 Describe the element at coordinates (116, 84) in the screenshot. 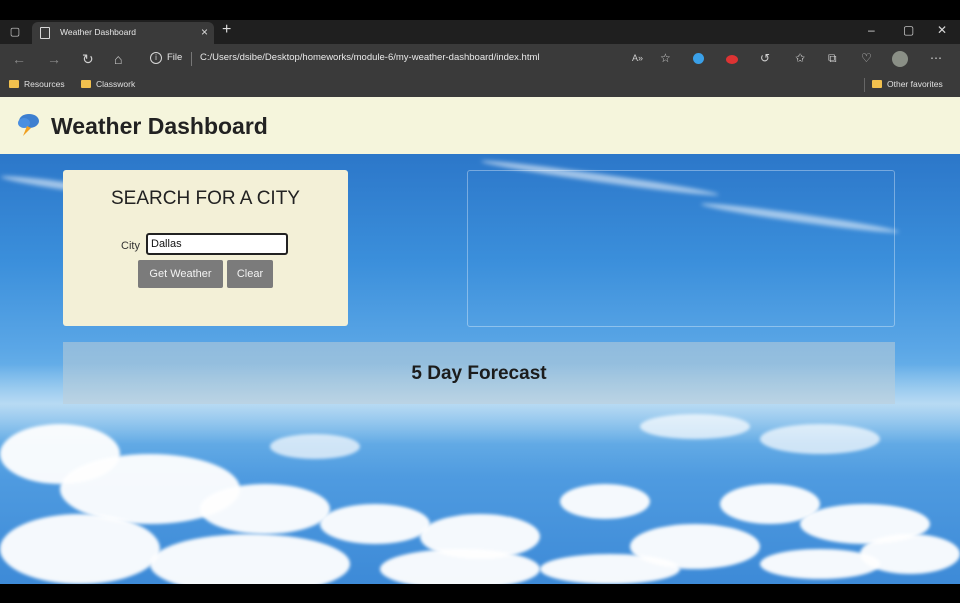

I see `bookmark-label: Classwork` at that location.